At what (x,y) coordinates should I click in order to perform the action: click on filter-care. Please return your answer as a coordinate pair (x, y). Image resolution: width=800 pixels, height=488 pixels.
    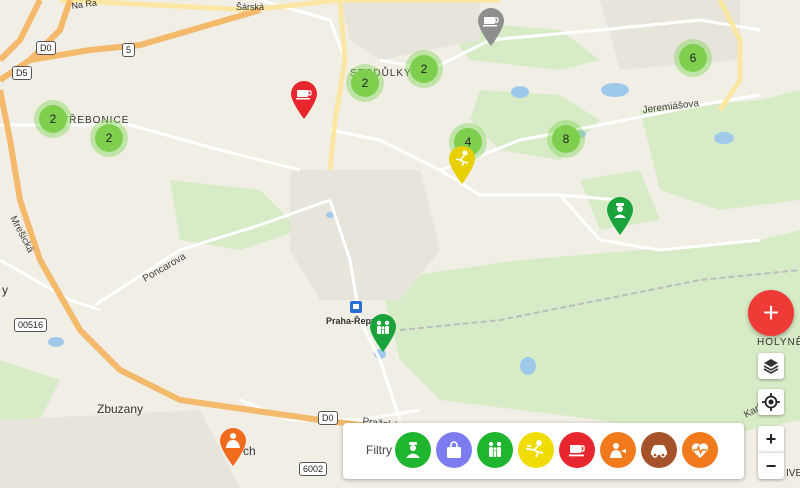
    Looking at the image, I should click on (618, 450).